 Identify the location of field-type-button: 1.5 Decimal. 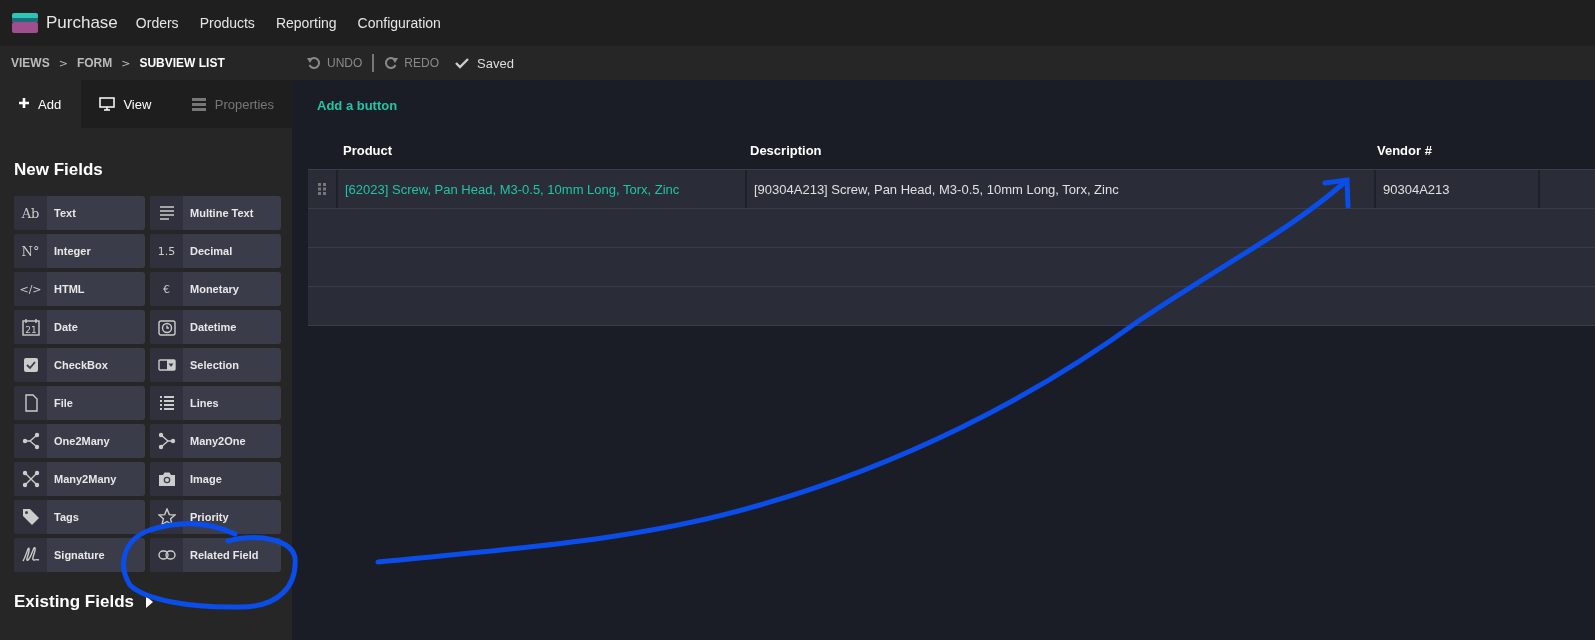
(215, 251).